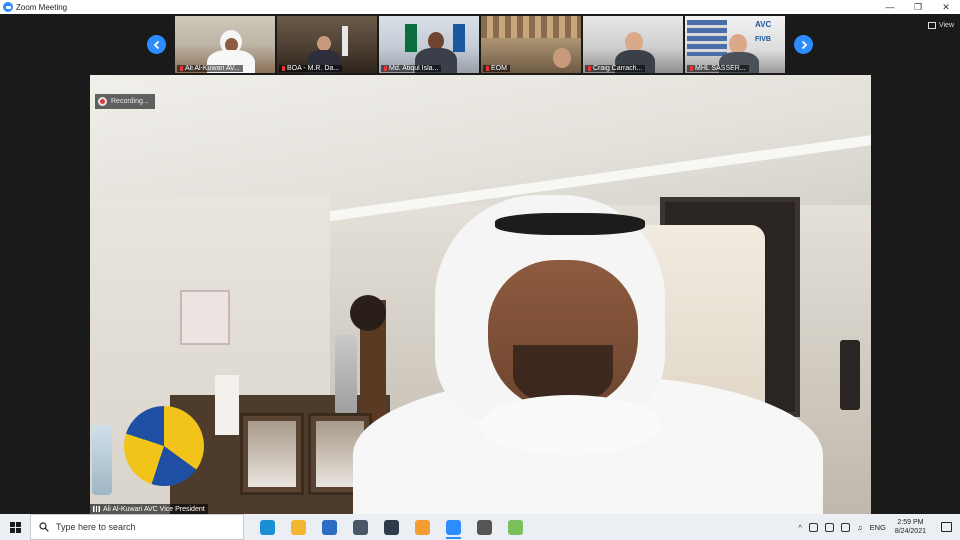 This screenshot has height=540, width=960. What do you see at coordinates (800, 527) in the screenshot?
I see `tray-overflow-icon: ^` at bounding box center [800, 527].